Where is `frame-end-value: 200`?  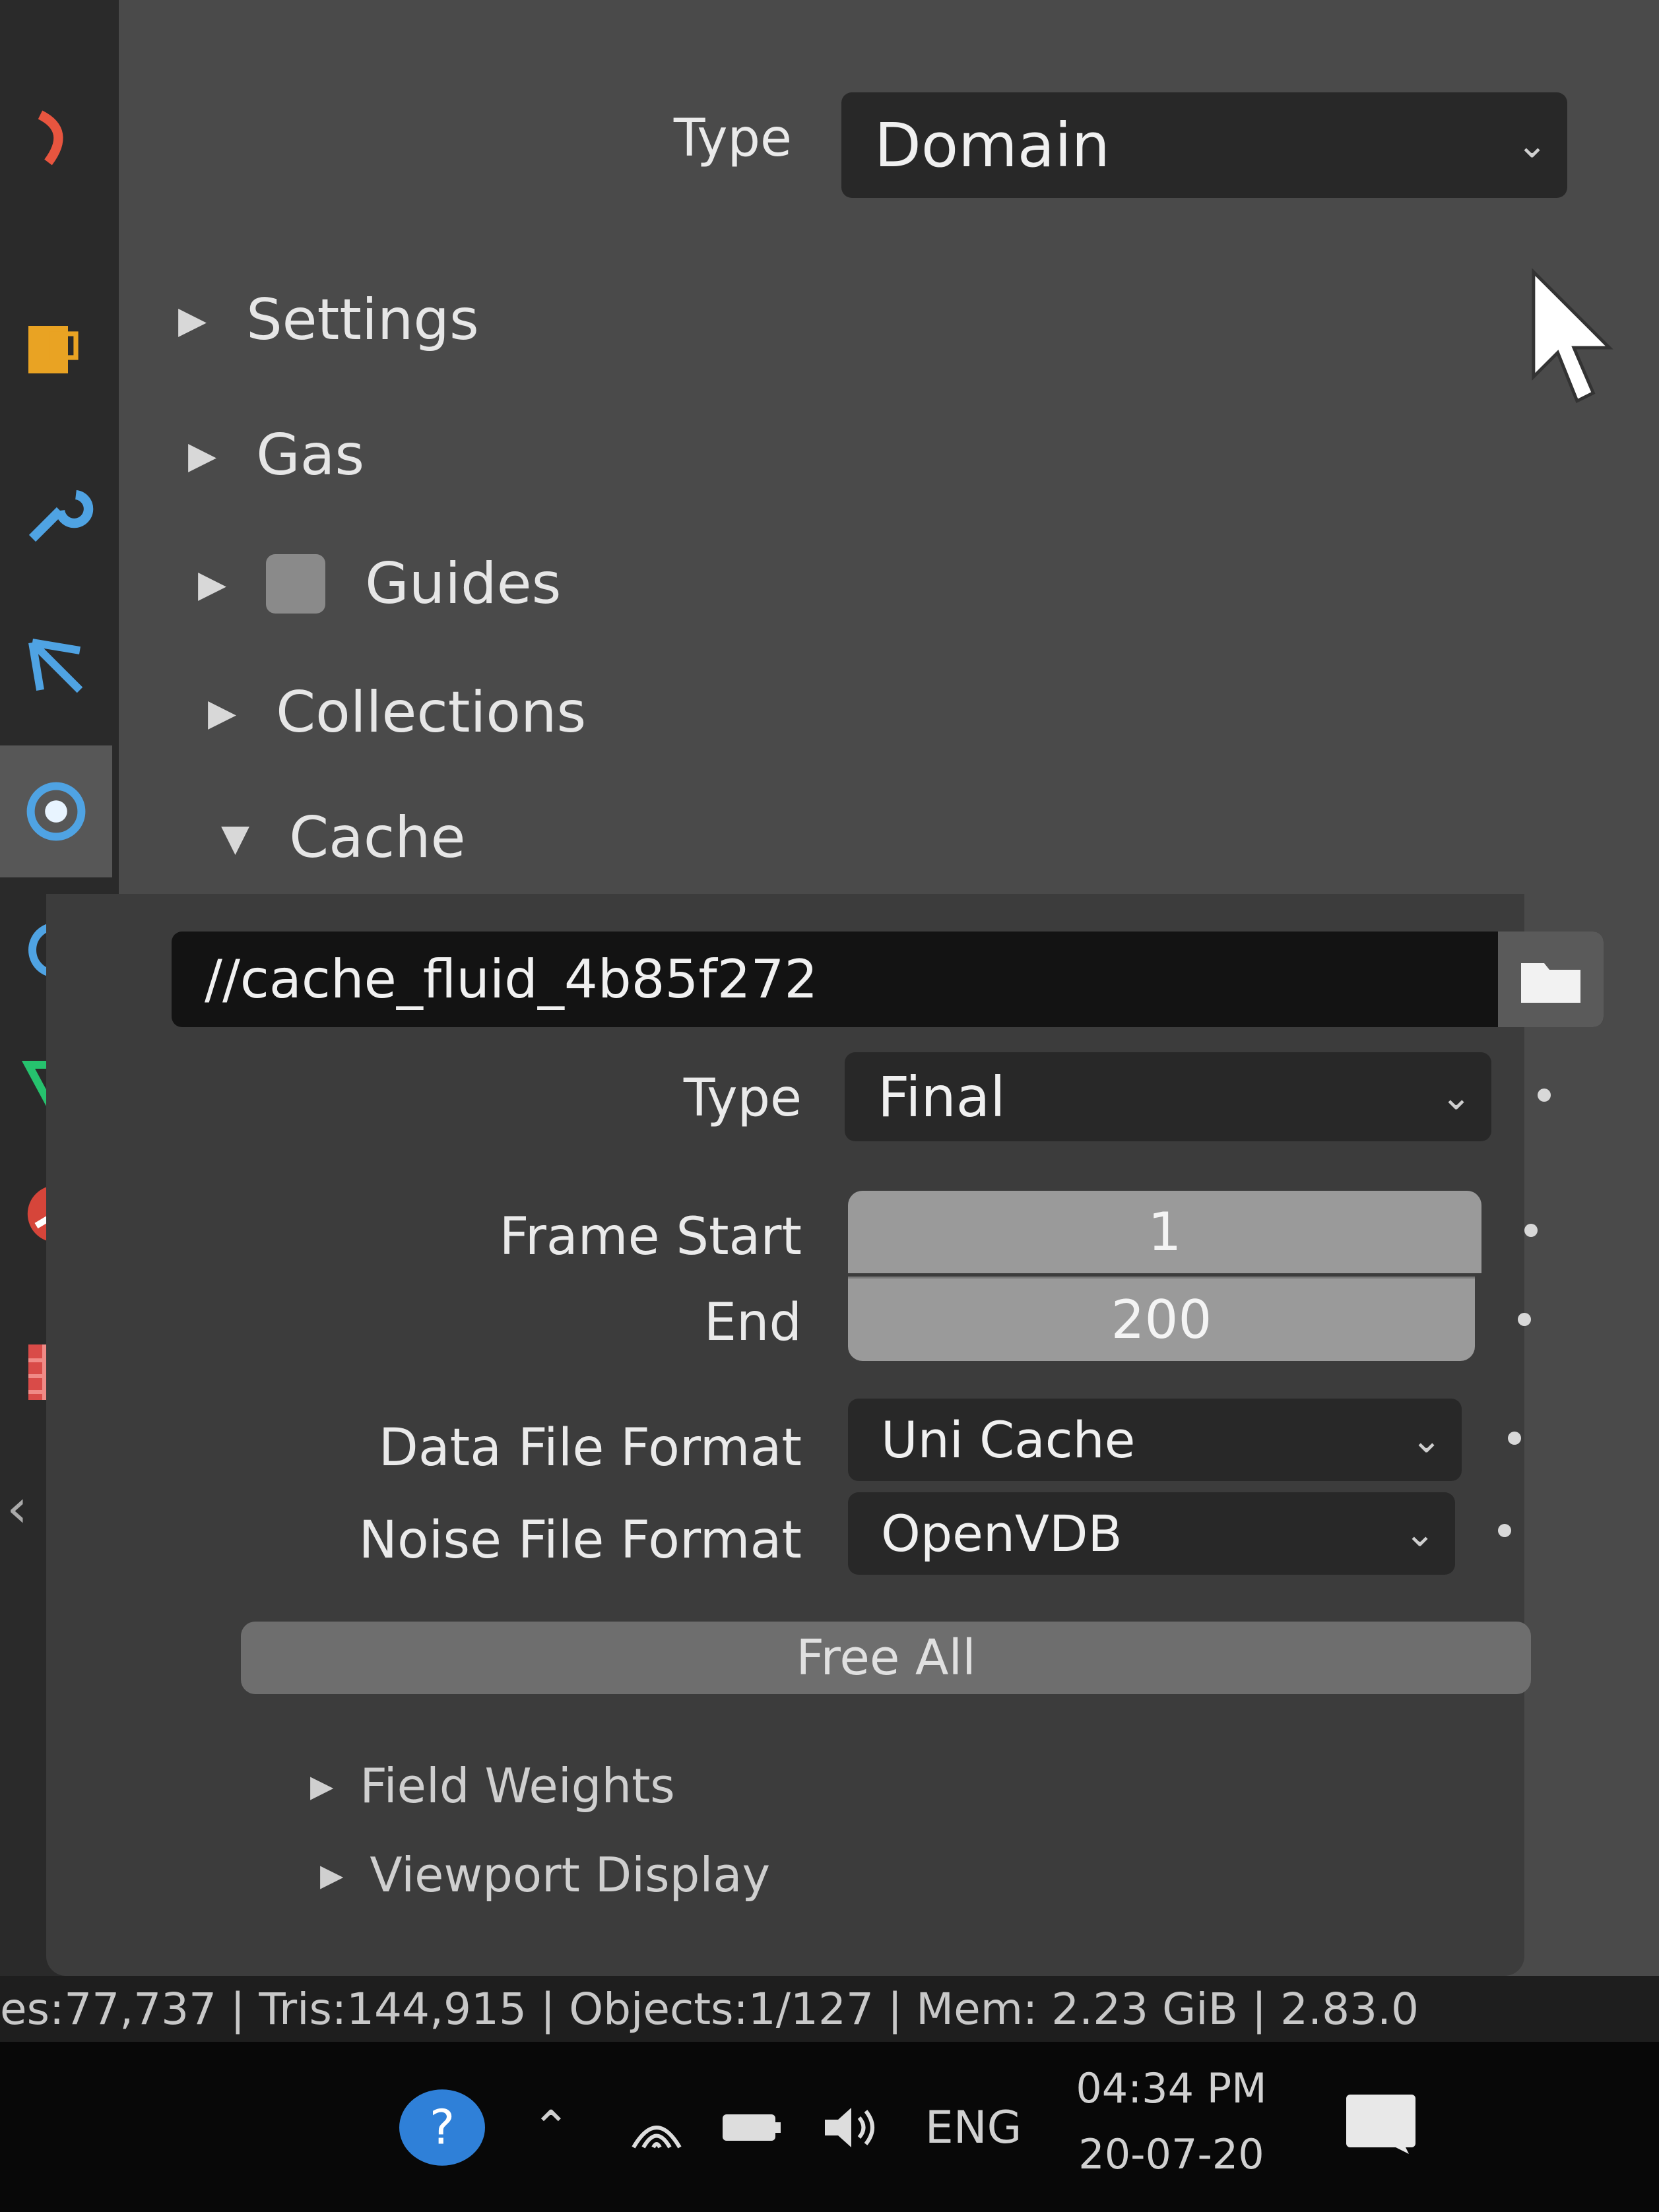 frame-end-value: 200 is located at coordinates (1161, 1319).